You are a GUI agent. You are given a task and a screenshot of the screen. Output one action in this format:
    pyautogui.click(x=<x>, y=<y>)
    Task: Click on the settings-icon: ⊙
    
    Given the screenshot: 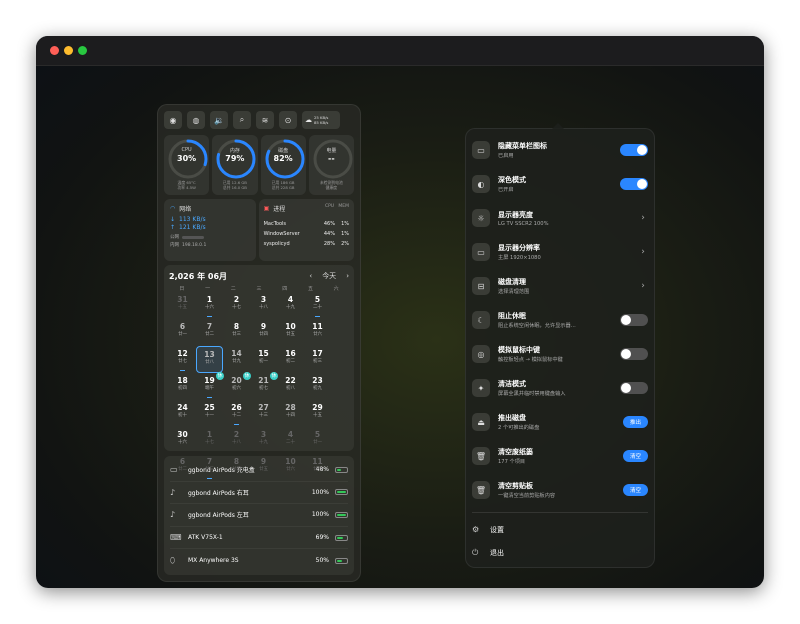 What is the action you would take?
    pyautogui.click(x=288, y=120)
    